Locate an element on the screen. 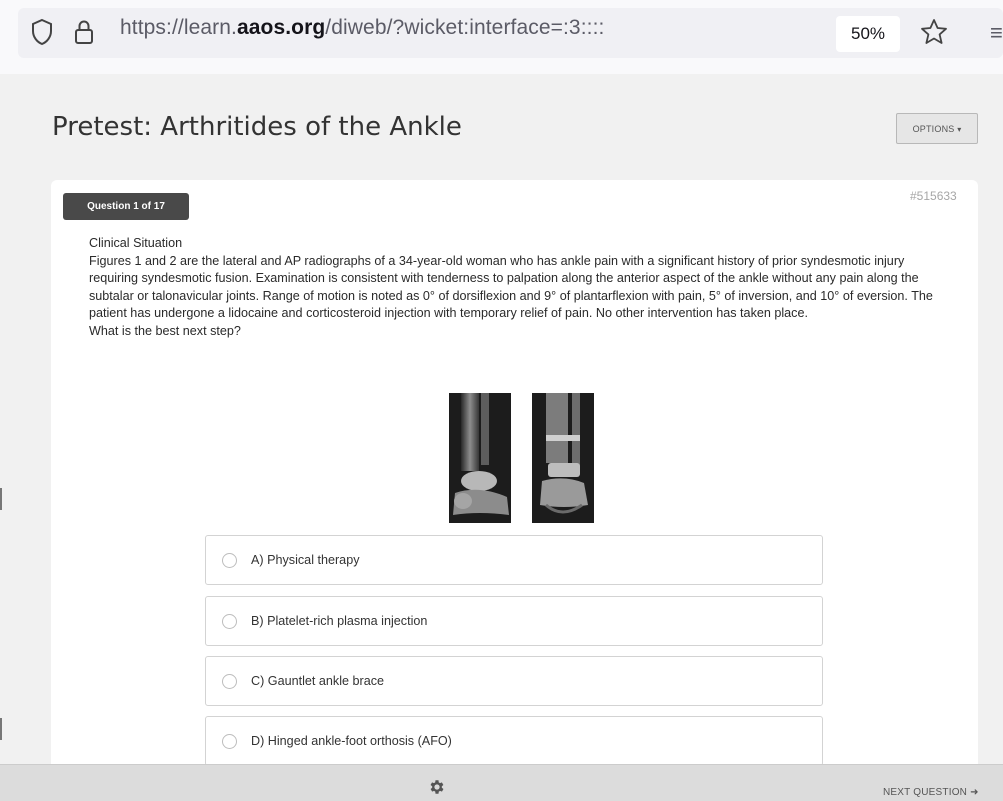 The image size is (1003, 801). next-question-button: NEXT QUESTION ➜ is located at coordinates (931, 792).